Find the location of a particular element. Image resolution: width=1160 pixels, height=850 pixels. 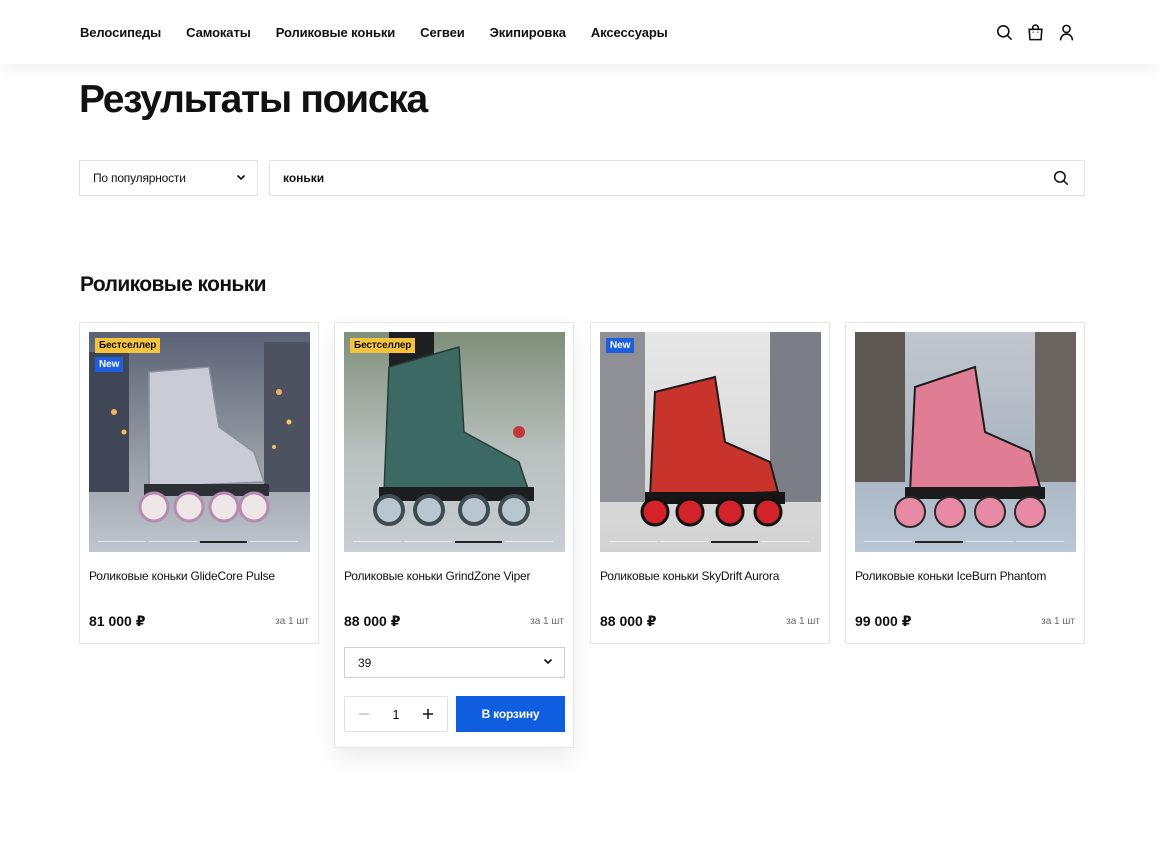

minus-icon is located at coordinates (364, 714).